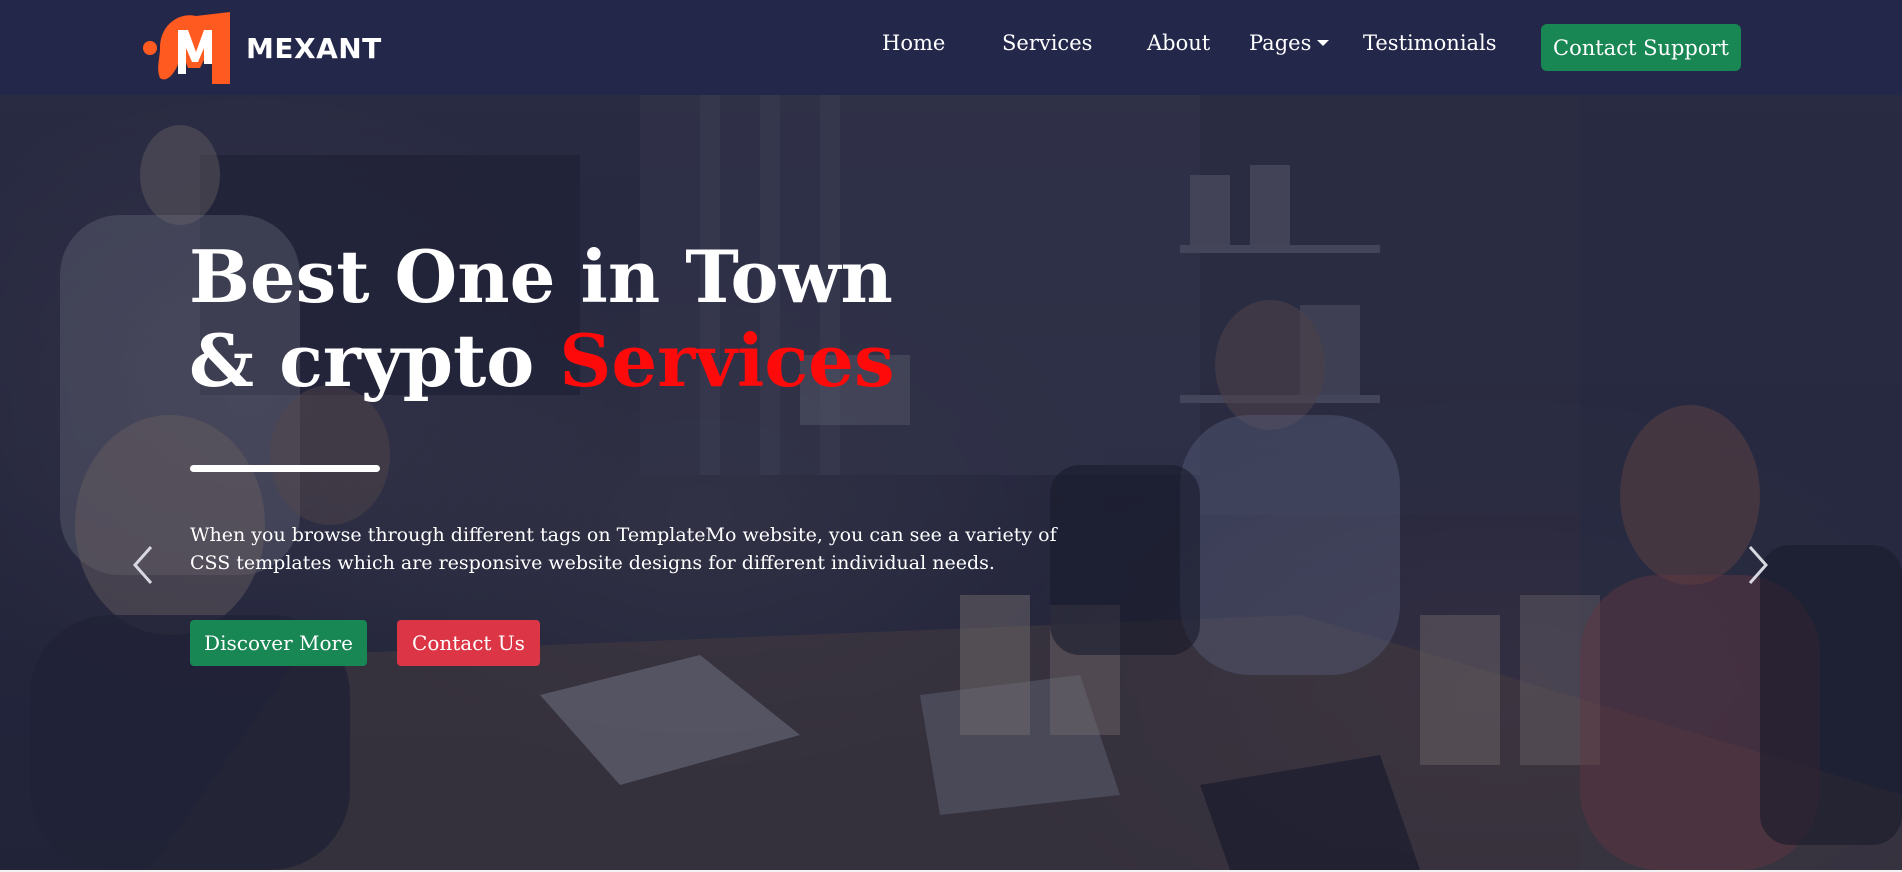  I want to click on nav-home: Home, so click(913, 43).